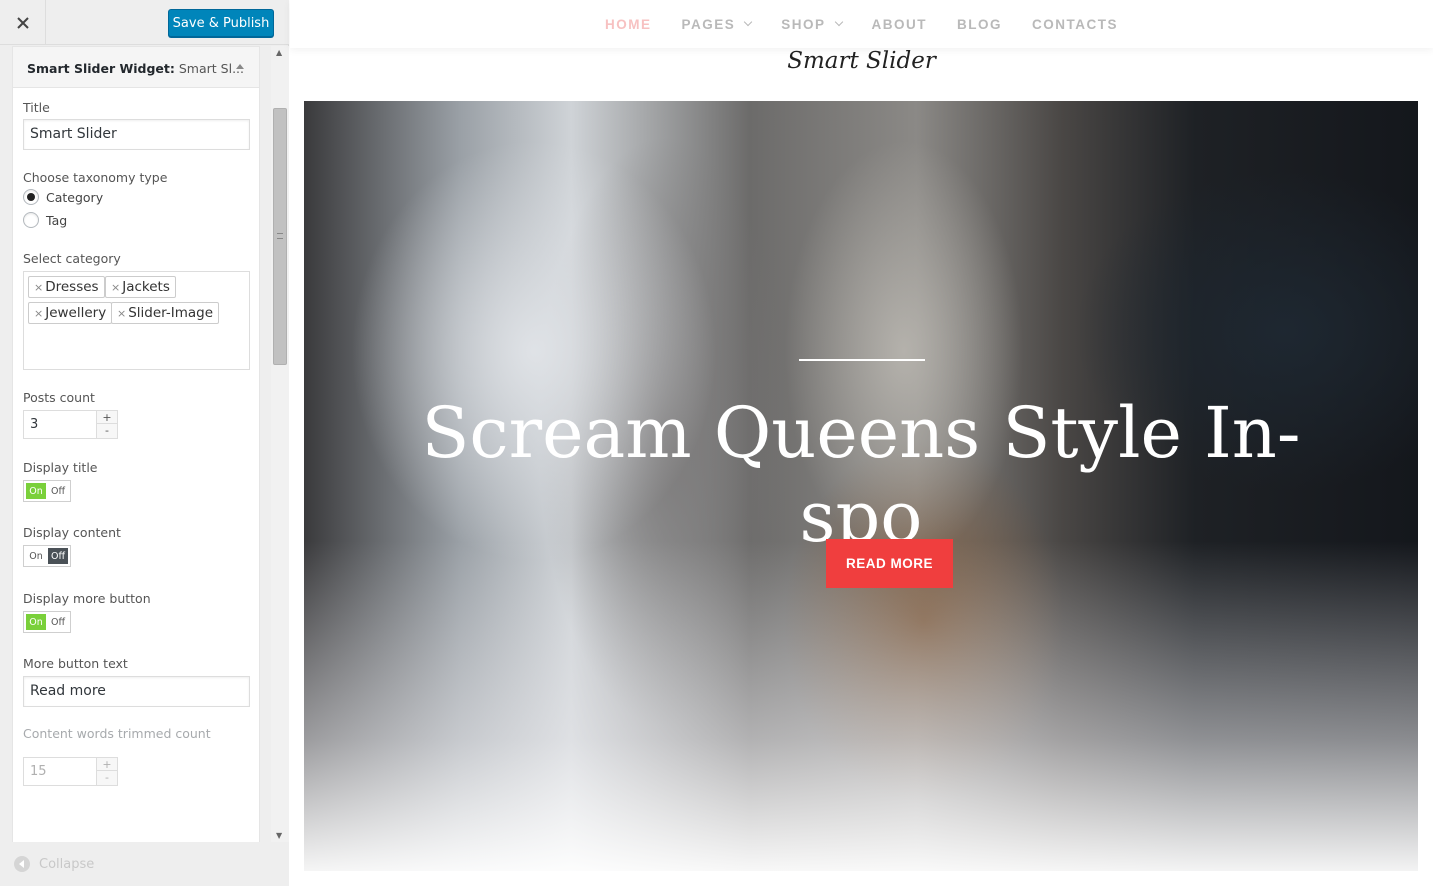  What do you see at coordinates (117, 733) in the screenshot?
I see `trim-count-label: Content words trimmed count` at bounding box center [117, 733].